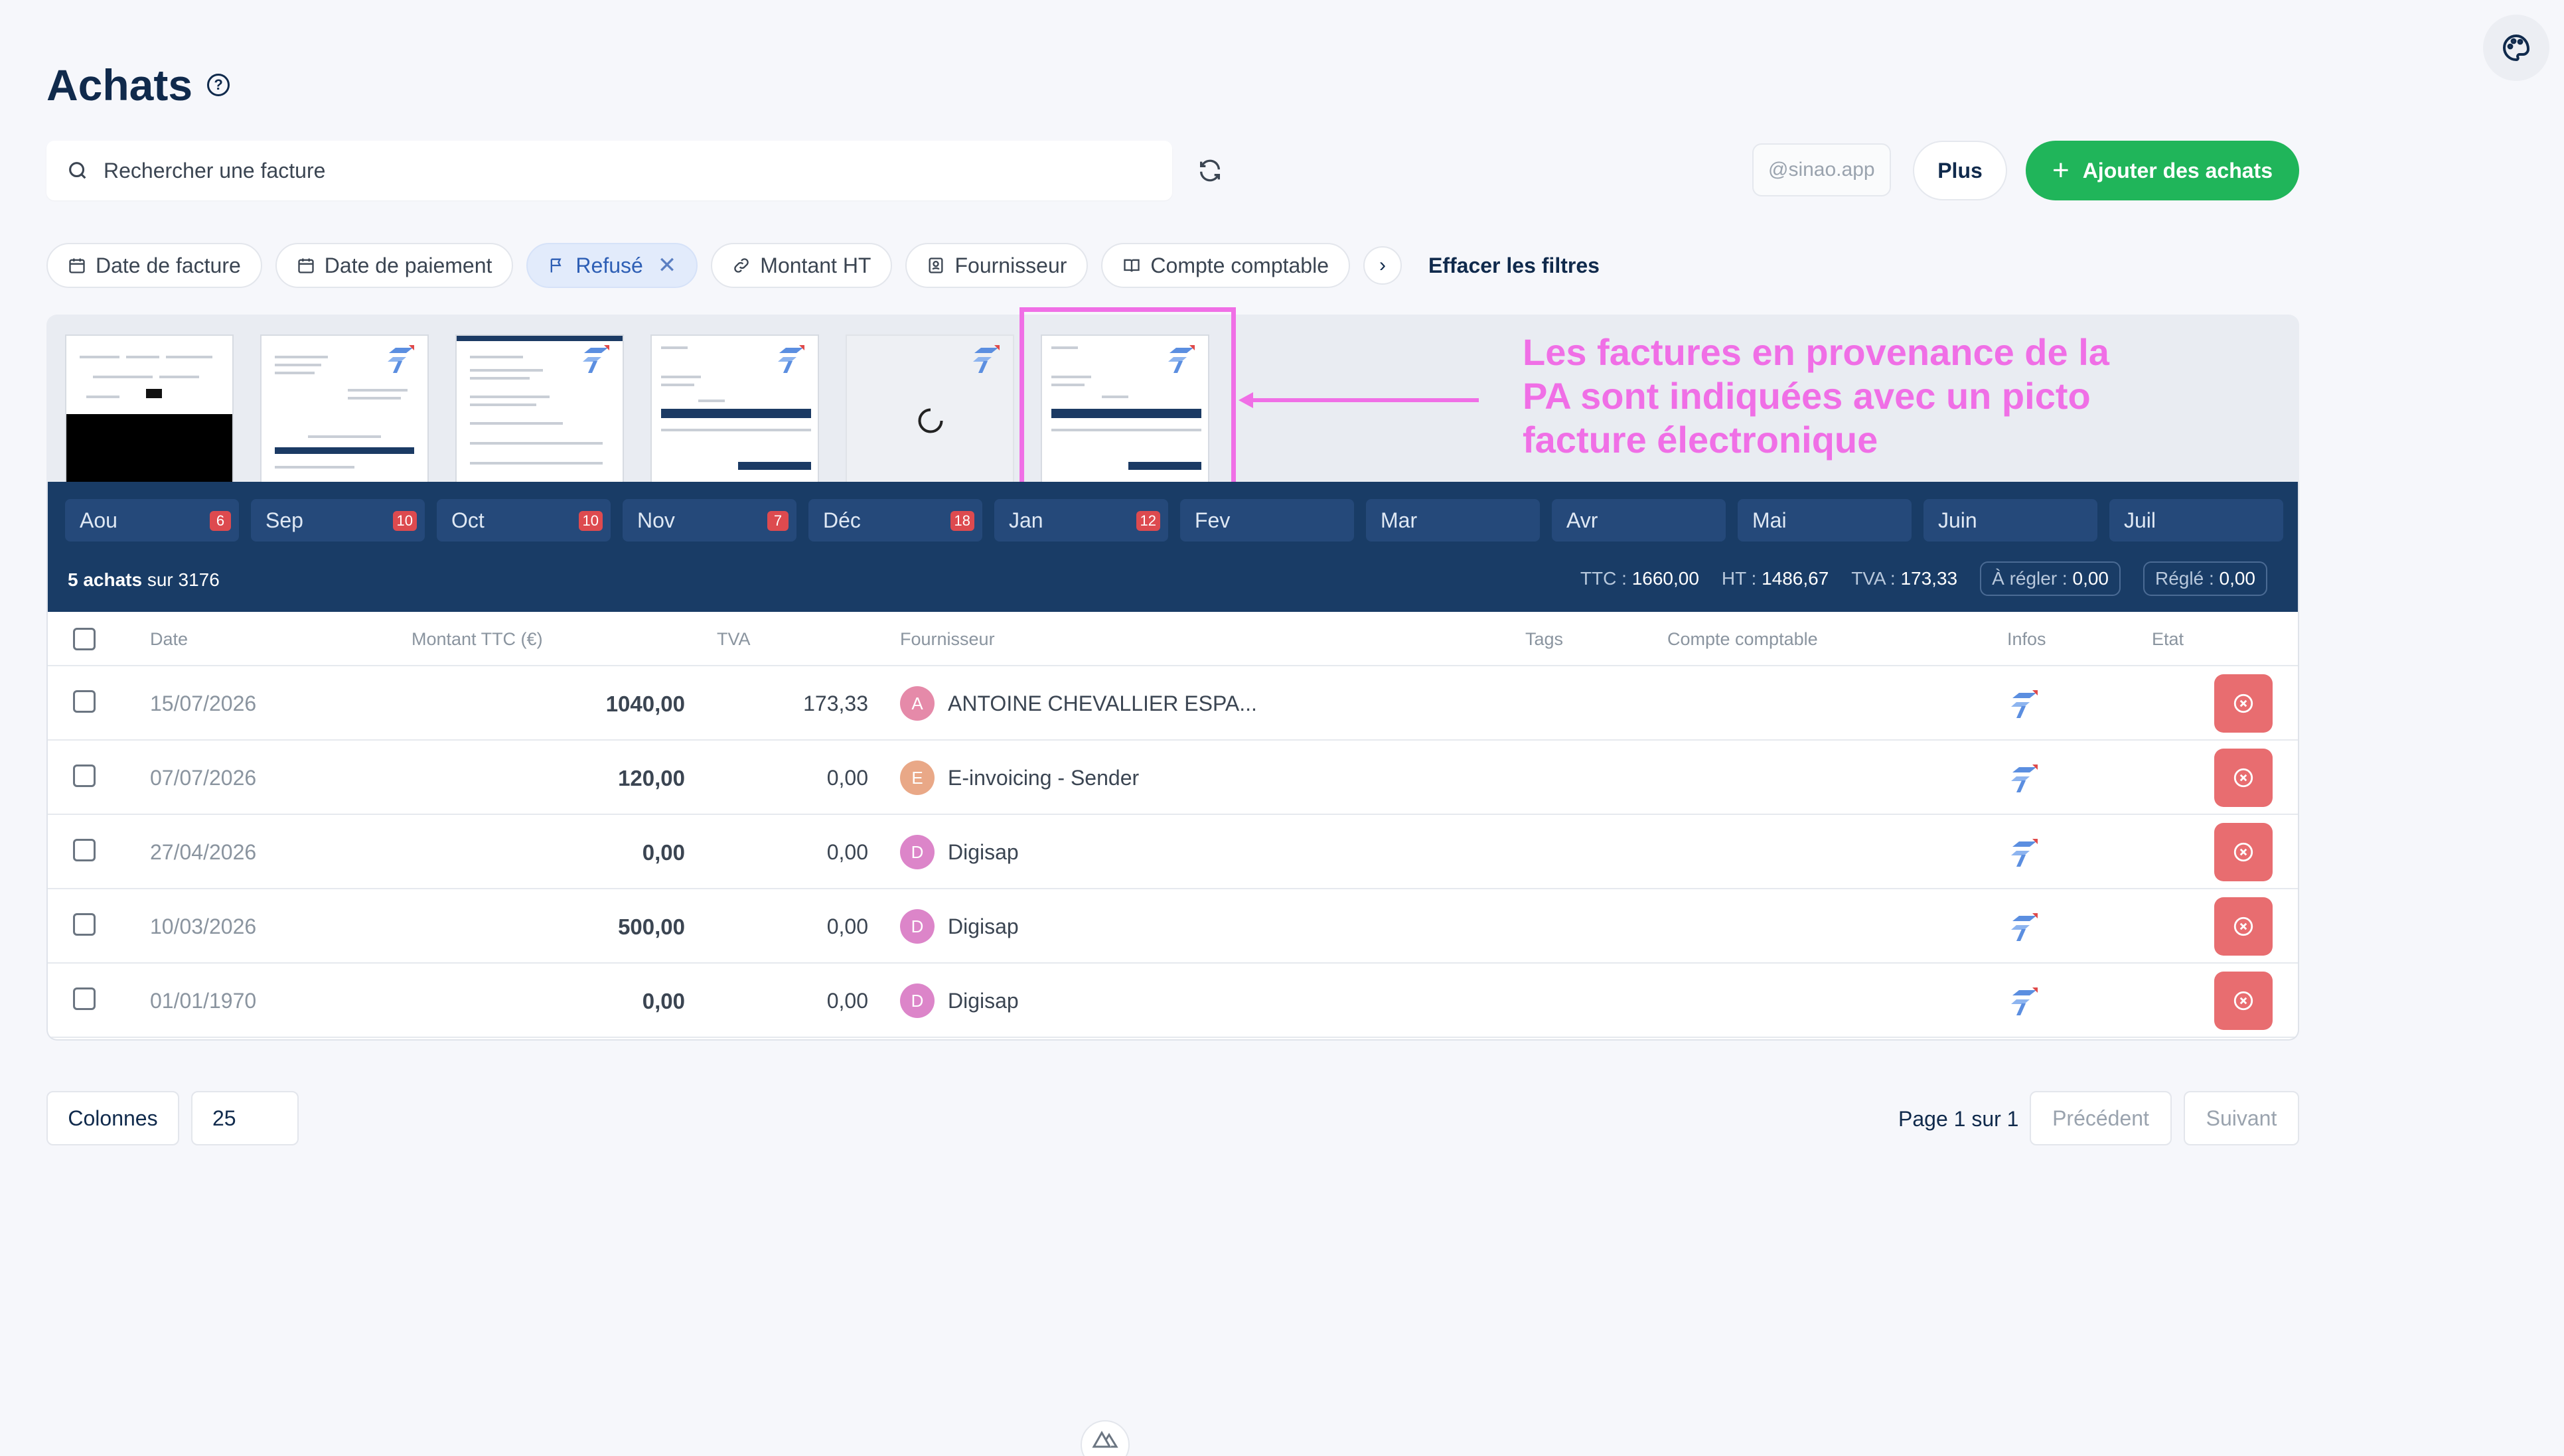 This screenshot has height=1456, width=2564. I want to click on row-amount-ttc: 500,00, so click(651, 926).